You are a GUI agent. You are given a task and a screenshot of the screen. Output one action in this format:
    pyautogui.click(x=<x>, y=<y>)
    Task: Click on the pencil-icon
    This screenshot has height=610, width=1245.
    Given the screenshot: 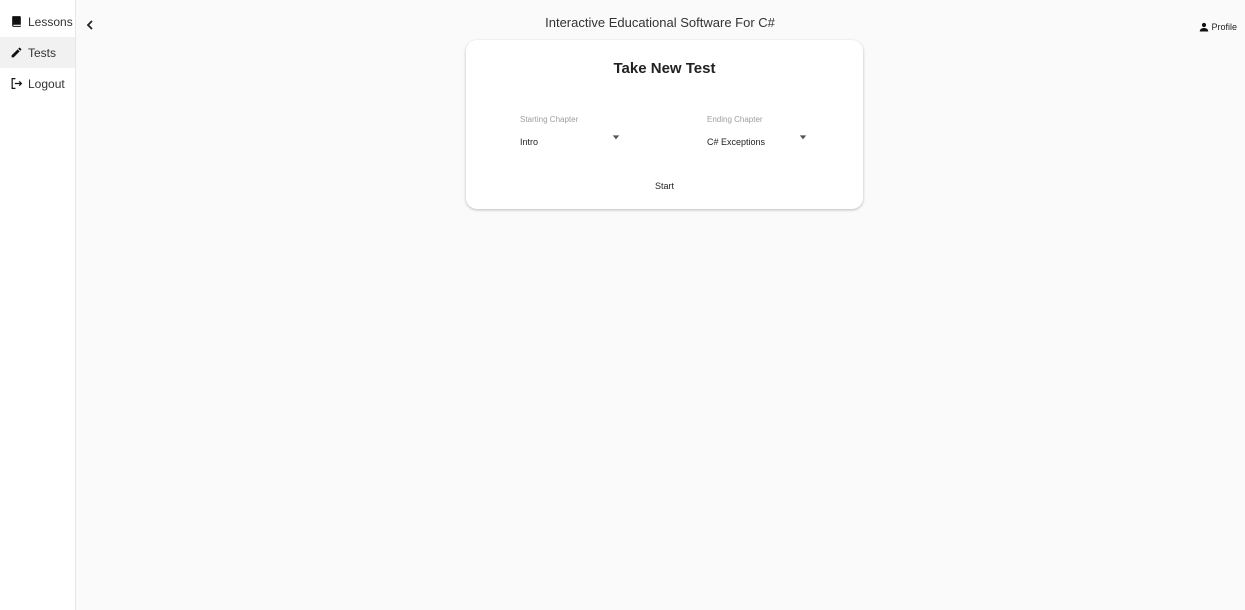 What is the action you would take?
    pyautogui.click(x=16, y=52)
    